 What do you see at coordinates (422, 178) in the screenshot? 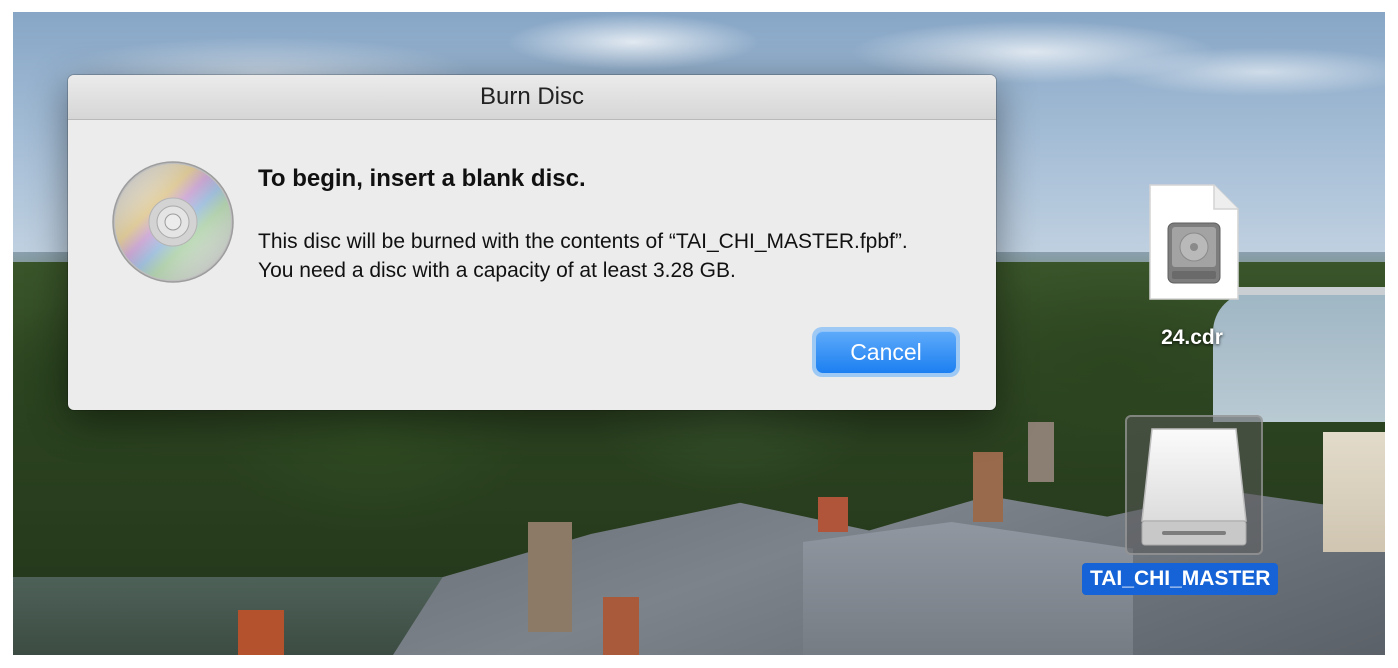
I see `dialog-heading: To begin, insert a blank disc.` at bounding box center [422, 178].